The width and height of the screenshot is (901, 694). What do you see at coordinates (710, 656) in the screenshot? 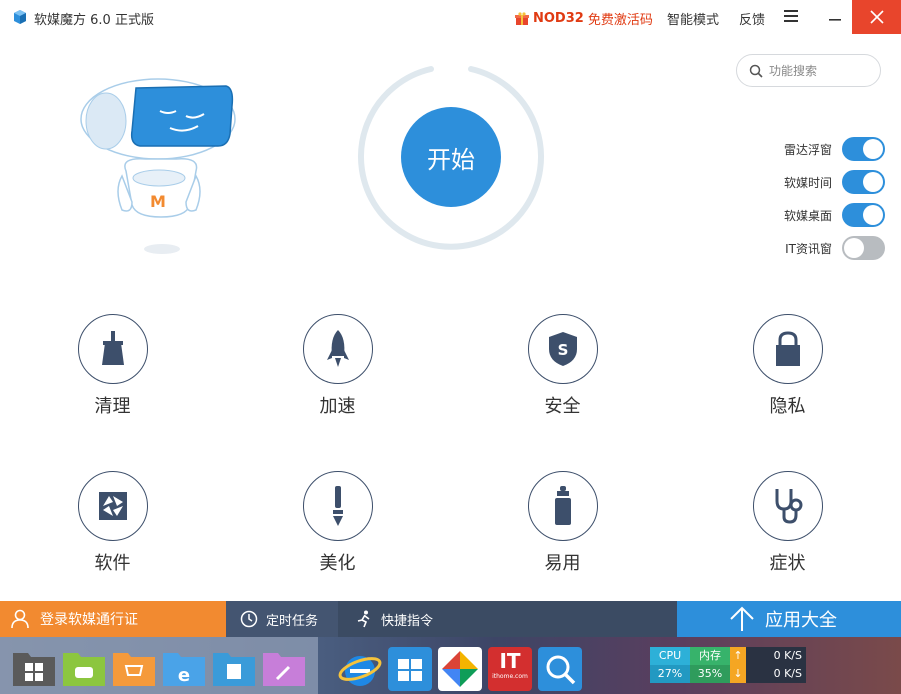
I see `memory-label: 内存` at bounding box center [710, 656].